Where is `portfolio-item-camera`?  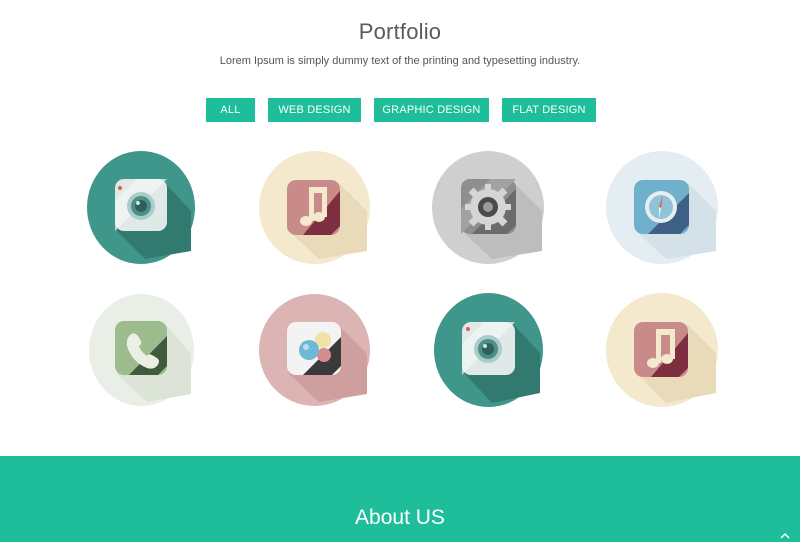 portfolio-item-camera is located at coordinates (141, 207).